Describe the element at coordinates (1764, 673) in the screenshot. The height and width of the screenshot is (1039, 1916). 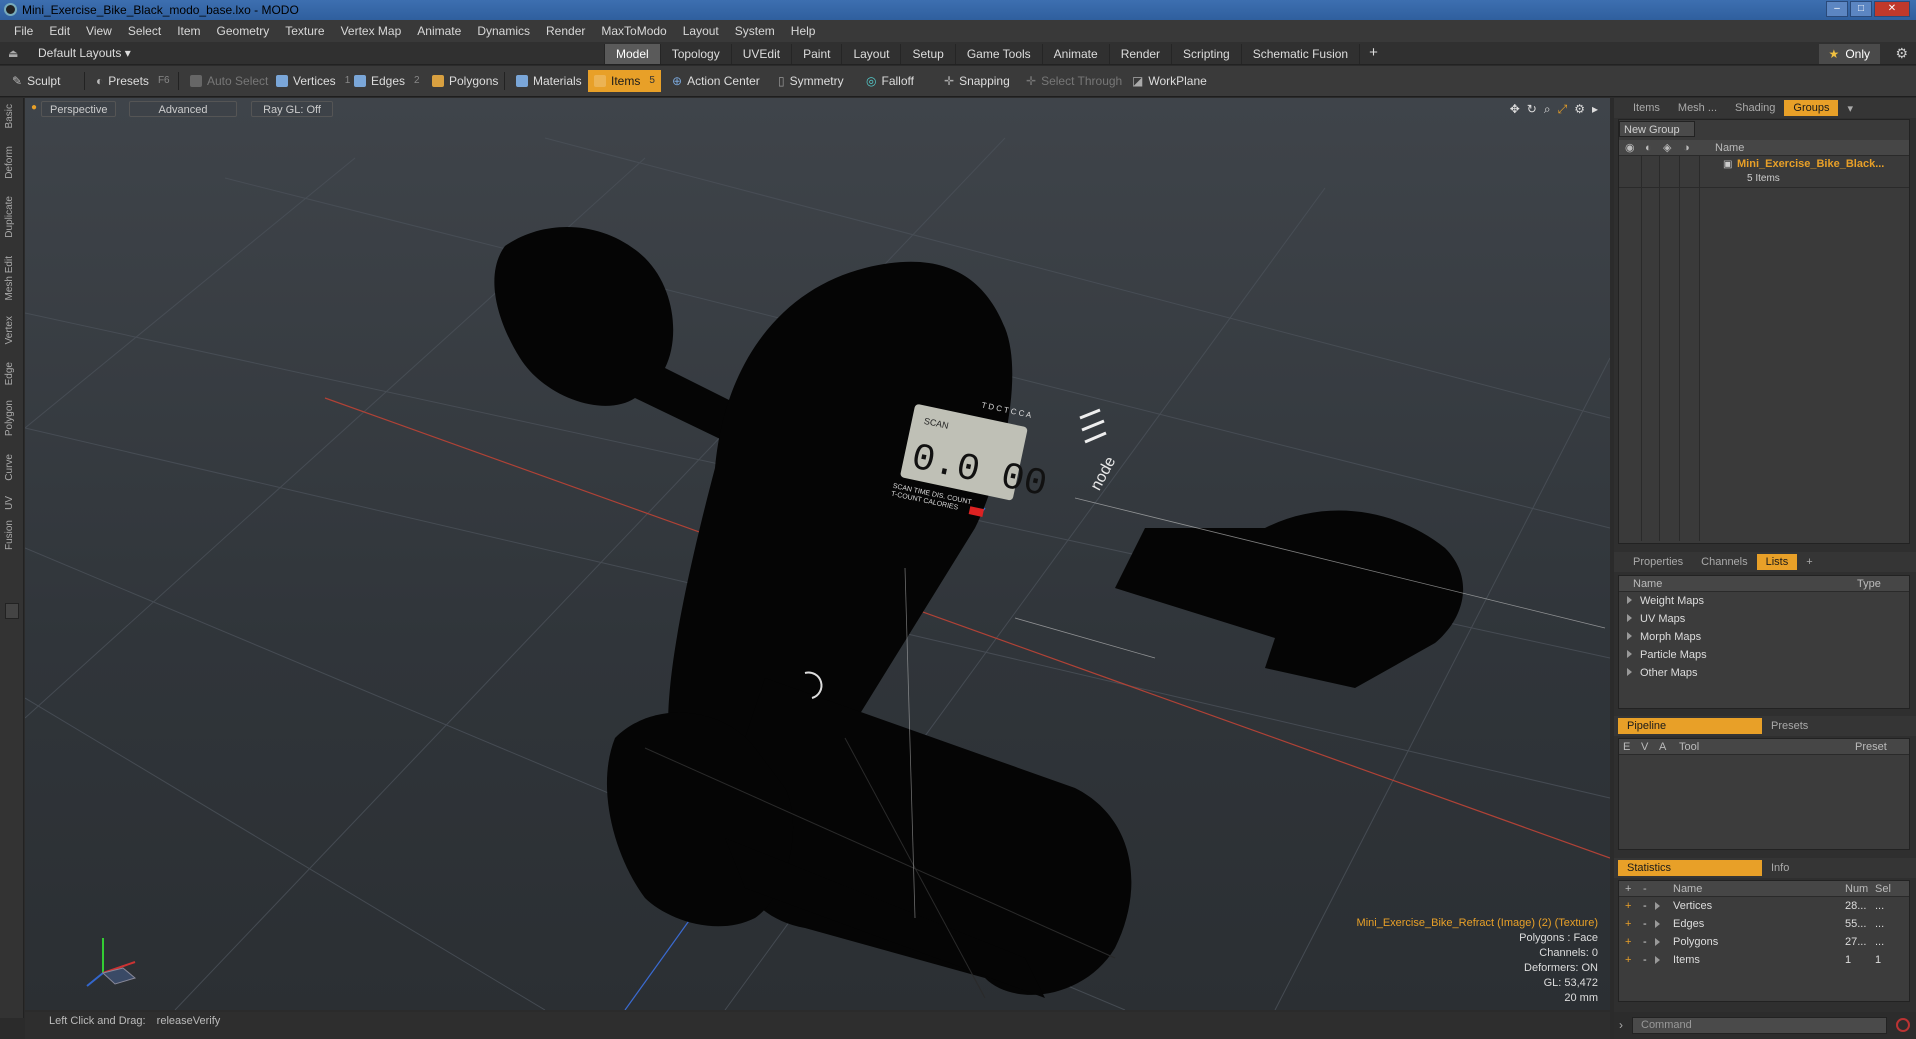
I see `list-item-other-maps: Other Maps` at that location.